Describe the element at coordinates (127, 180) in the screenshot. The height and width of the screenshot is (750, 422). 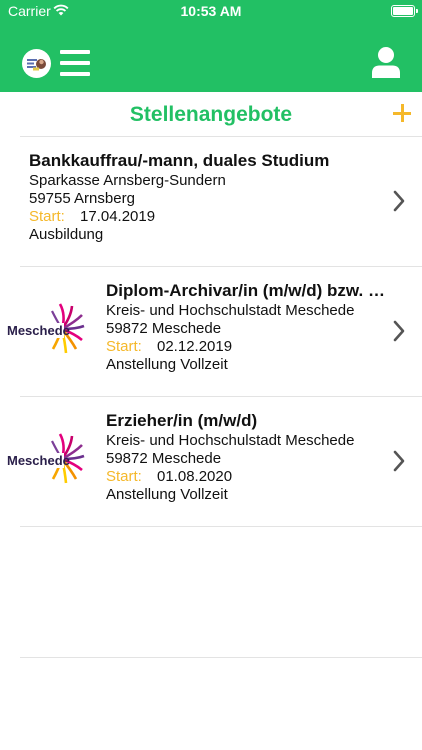
I see `job-employer: Sparkasse Arnsberg-Sundern` at that location.